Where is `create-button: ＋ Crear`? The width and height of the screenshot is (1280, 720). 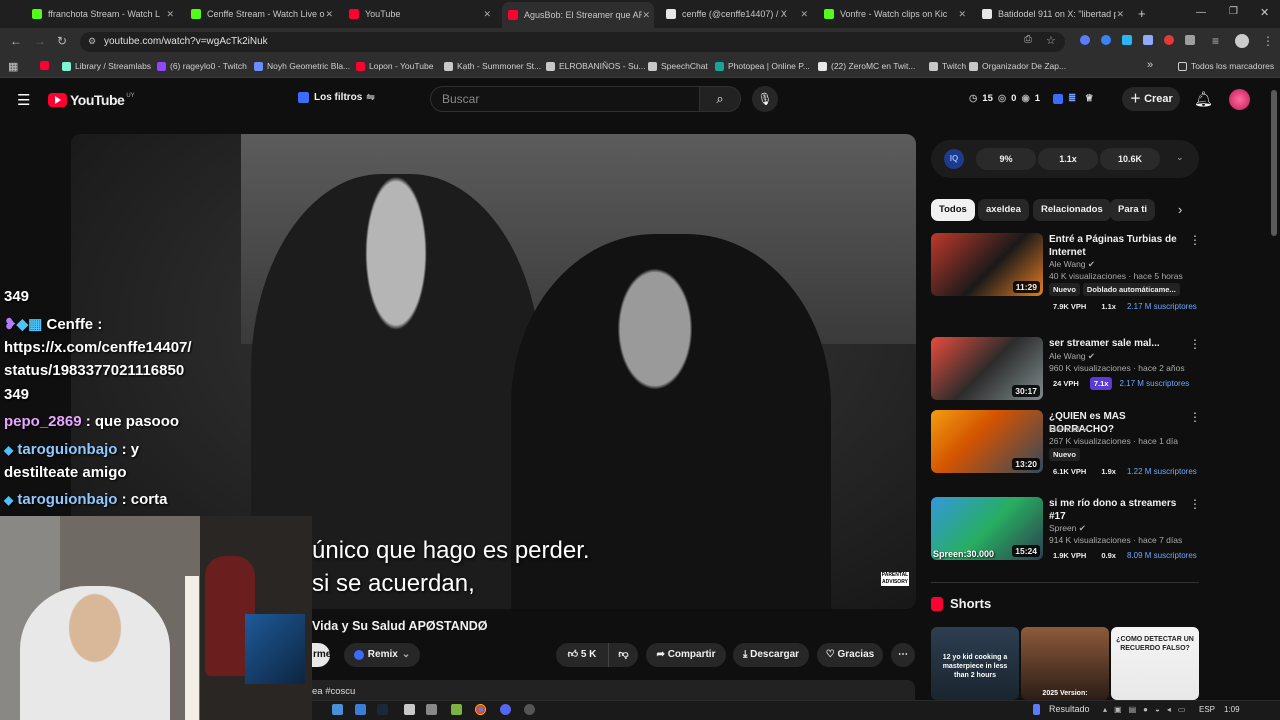
create-button: ＋ Crear is located at coordinates (1151, 99).